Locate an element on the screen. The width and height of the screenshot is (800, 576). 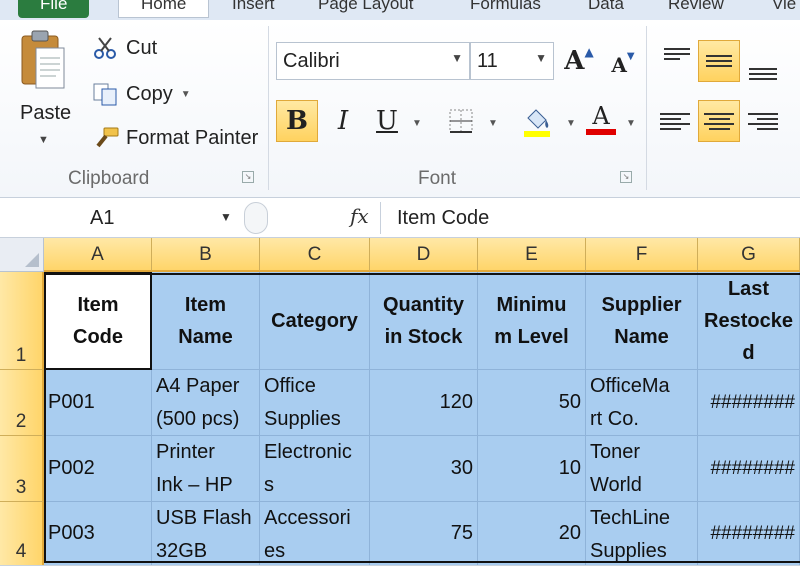
align-bottom-button is located at coordinates (763, 67).